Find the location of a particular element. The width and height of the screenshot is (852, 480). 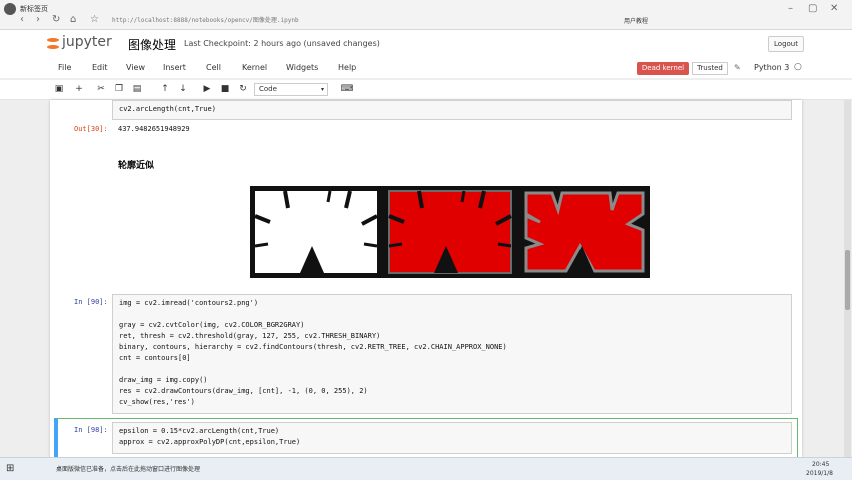

notebook-toolbar is located at coordinates (426, 90).